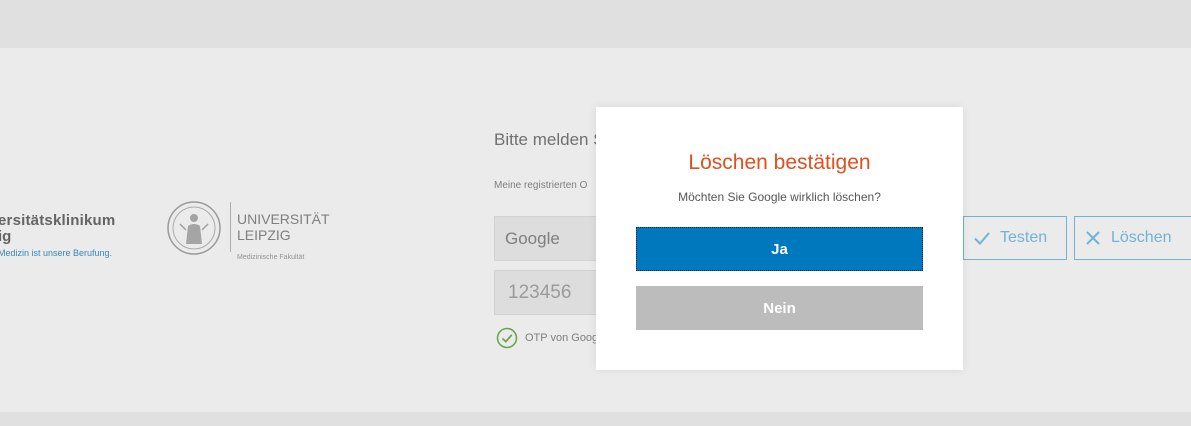  Describe the element at coordinates (779, 197) in the screenshot. I see `dialog-message: Möchten Sie Google wirklich löschen?` at that location.